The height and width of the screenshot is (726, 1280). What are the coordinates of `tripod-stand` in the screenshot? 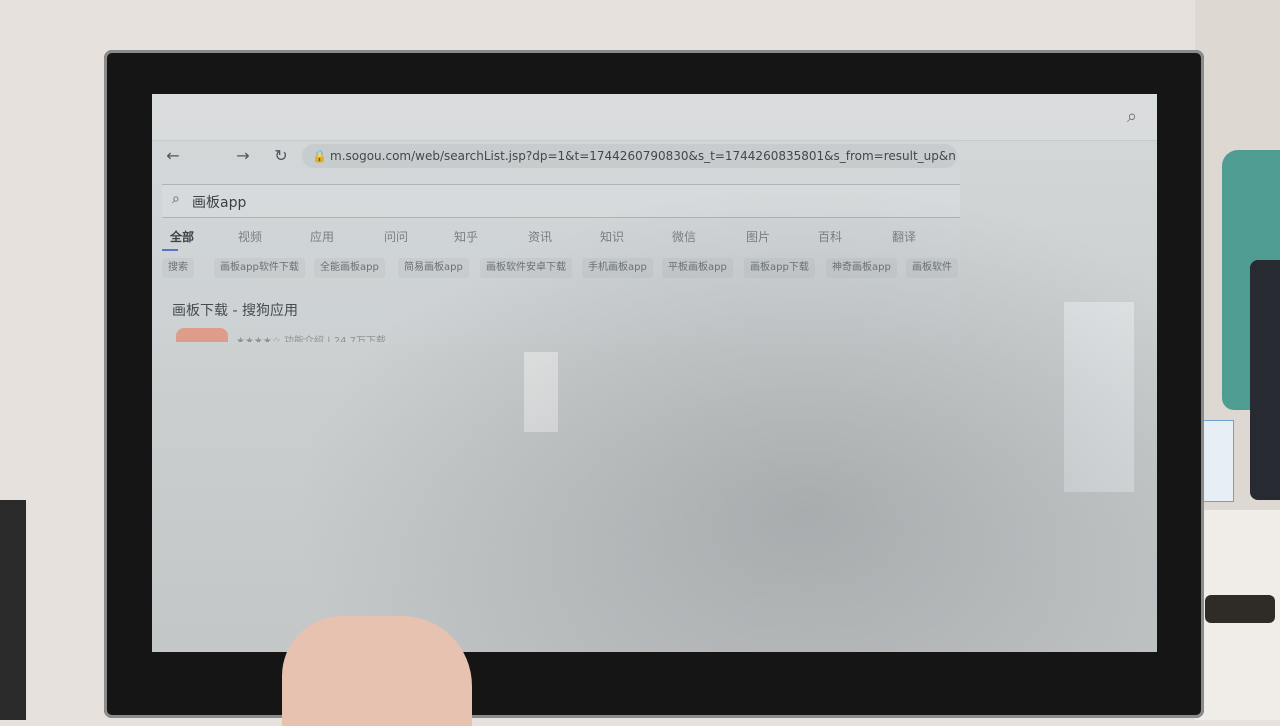 It's located at (13, 610).